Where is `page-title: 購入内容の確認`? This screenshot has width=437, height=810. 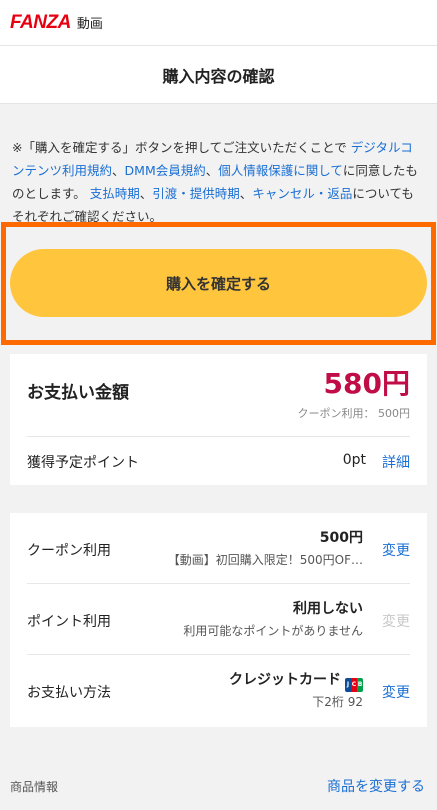 page-title: 購入内容の確認 is located at coordinates (218, 76).